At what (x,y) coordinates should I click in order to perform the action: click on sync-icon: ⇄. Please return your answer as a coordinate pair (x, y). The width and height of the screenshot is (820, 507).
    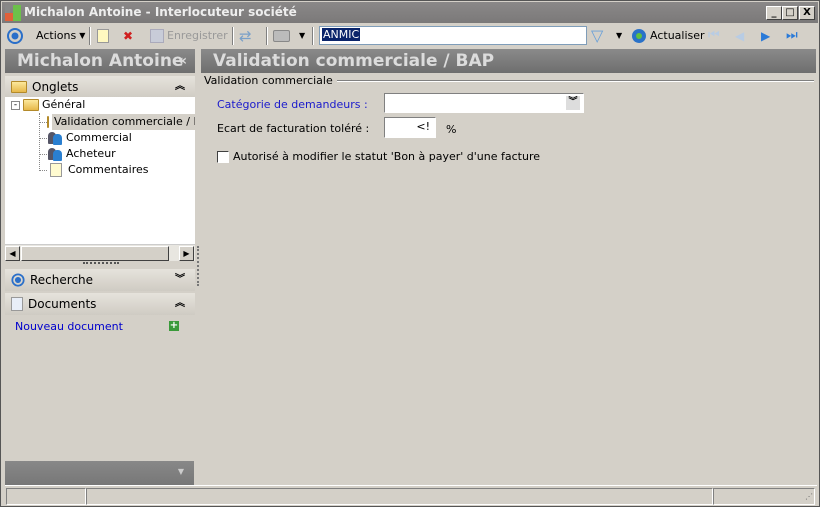
    Looking at the image, I should click on (245, 36).